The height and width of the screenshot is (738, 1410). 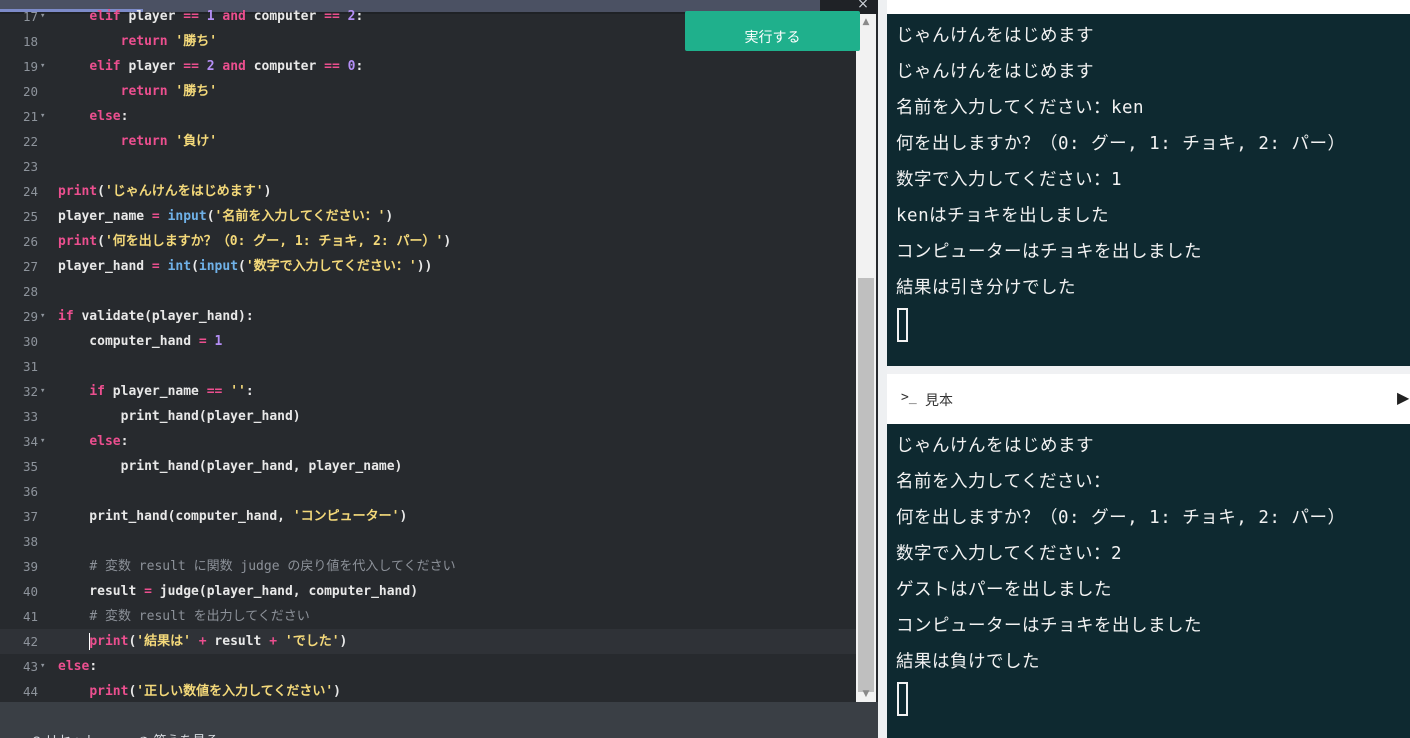 I want to click on console-line: 数字で入力してください：2, so click(x=1009, y=554).